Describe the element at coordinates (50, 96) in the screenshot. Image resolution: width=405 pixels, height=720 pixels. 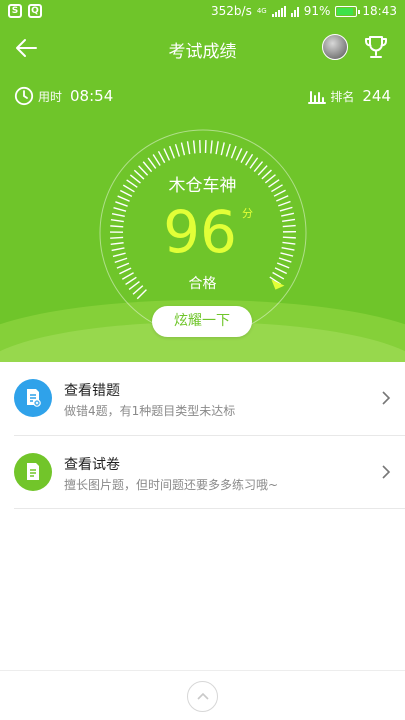
I see `time-label: 用时` at that location.